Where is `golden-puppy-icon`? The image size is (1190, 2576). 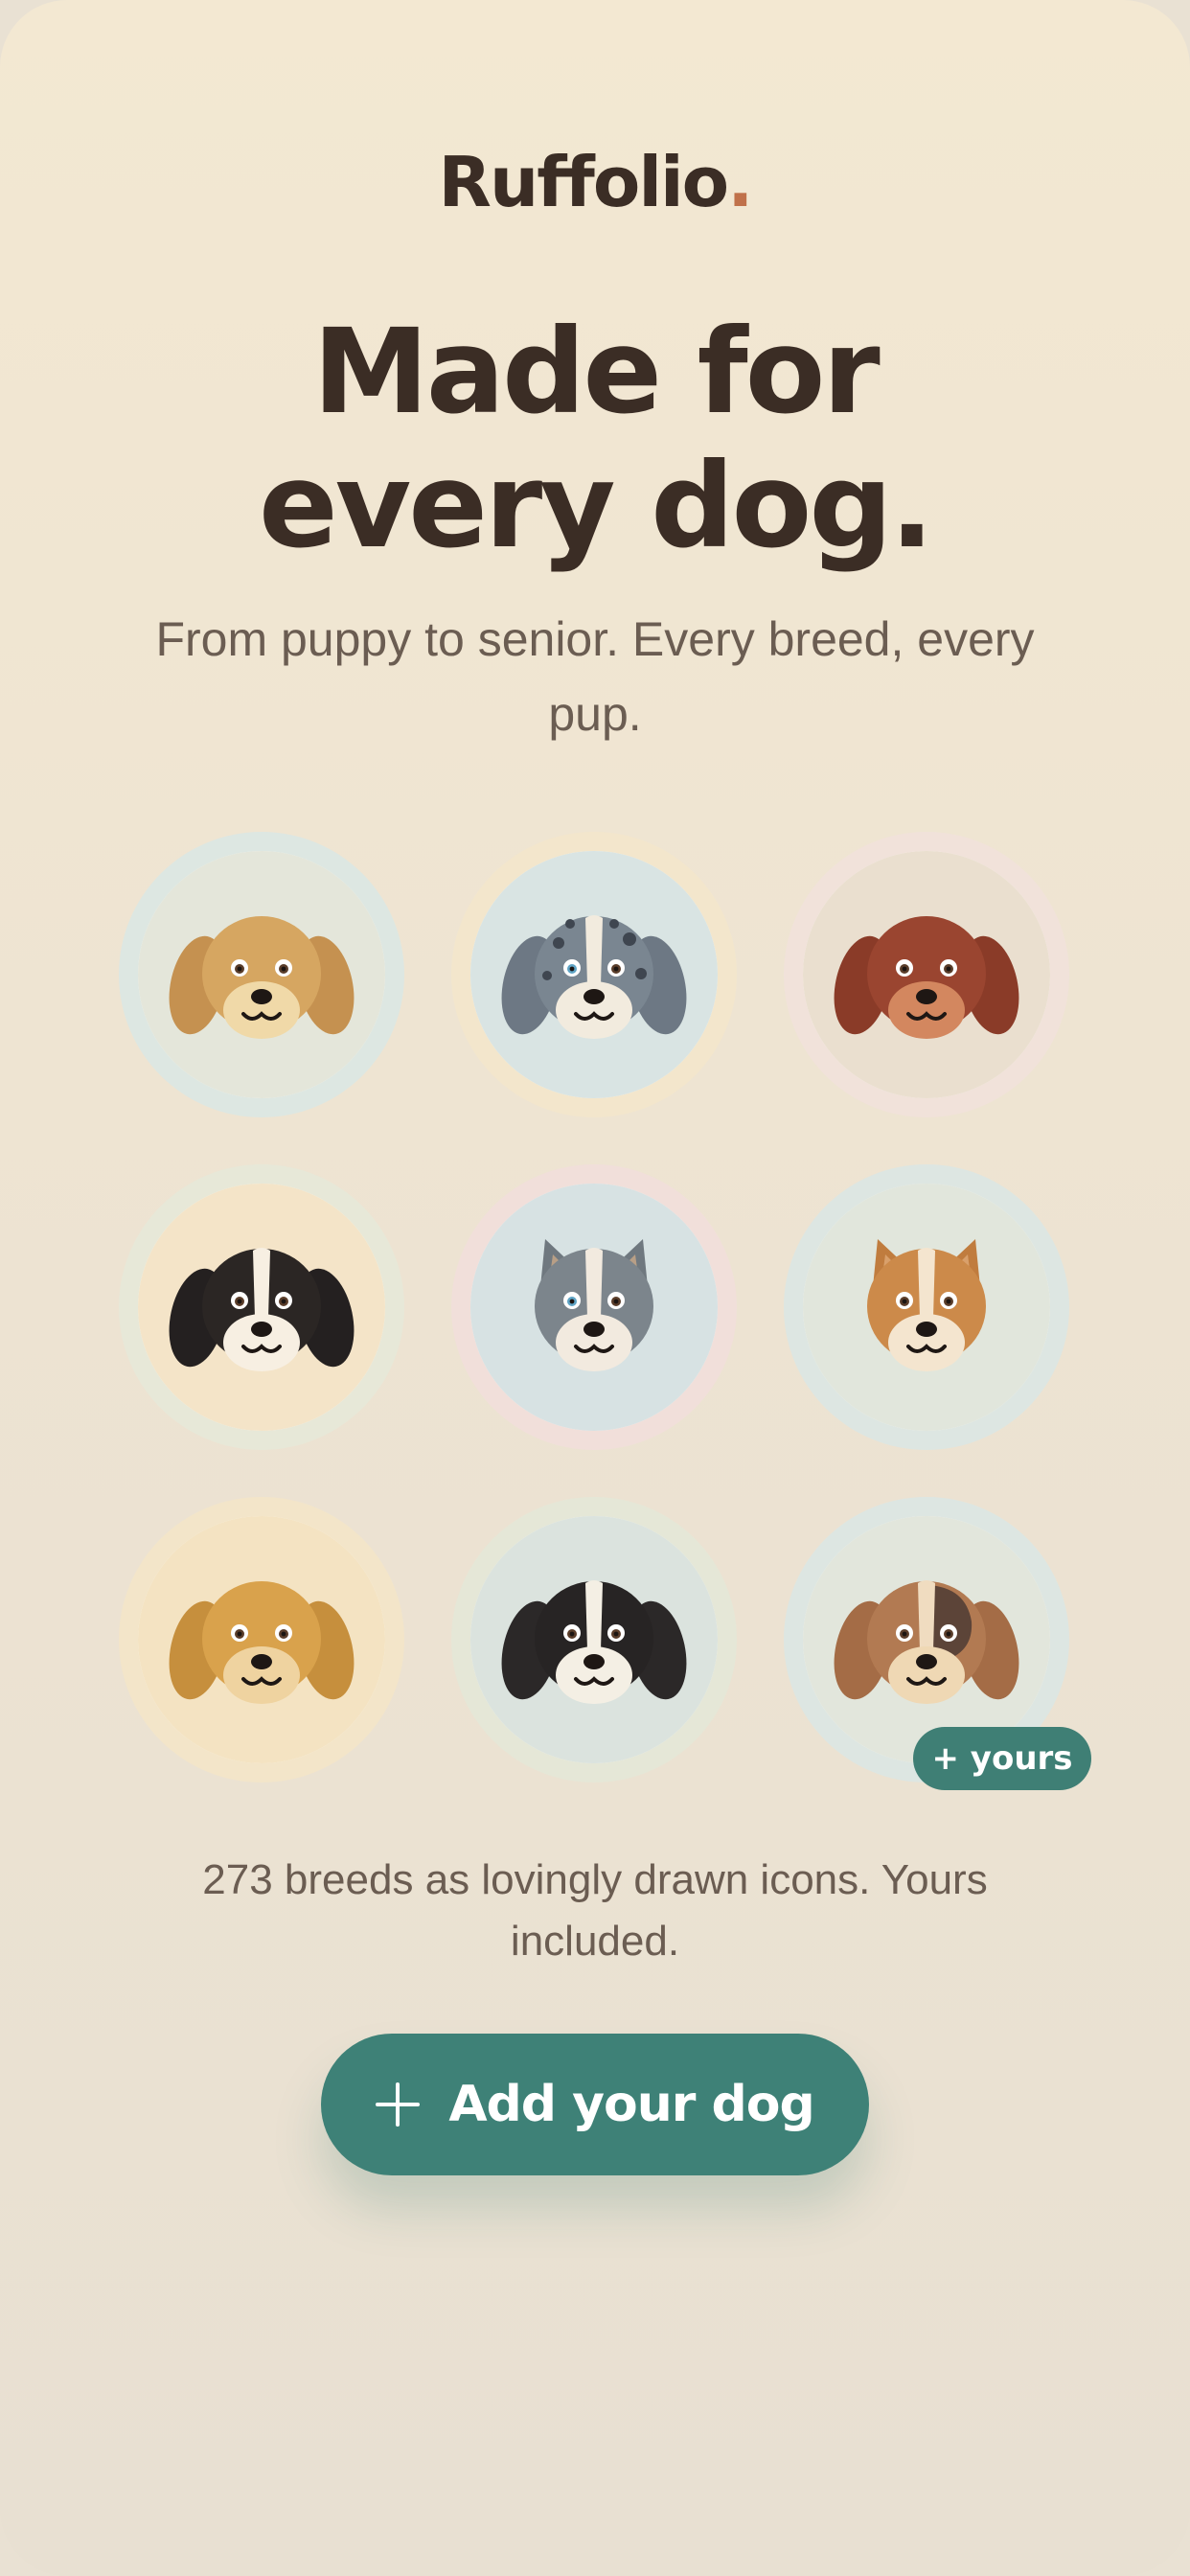 golden-puppy-icon is located at coordinates (262, 974).